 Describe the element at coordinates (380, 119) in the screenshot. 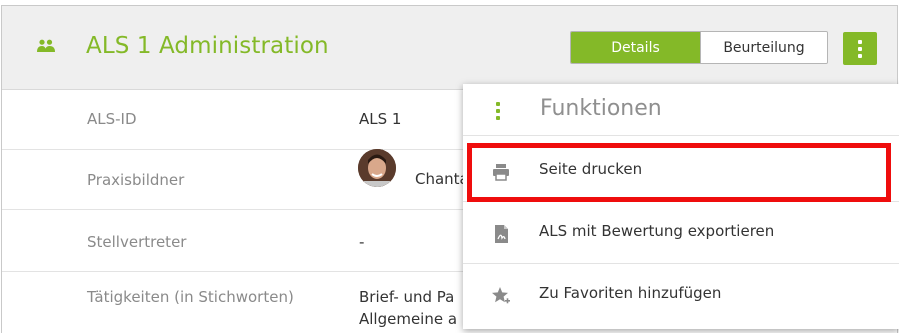

I see `row-value: ALS 1` at that location.